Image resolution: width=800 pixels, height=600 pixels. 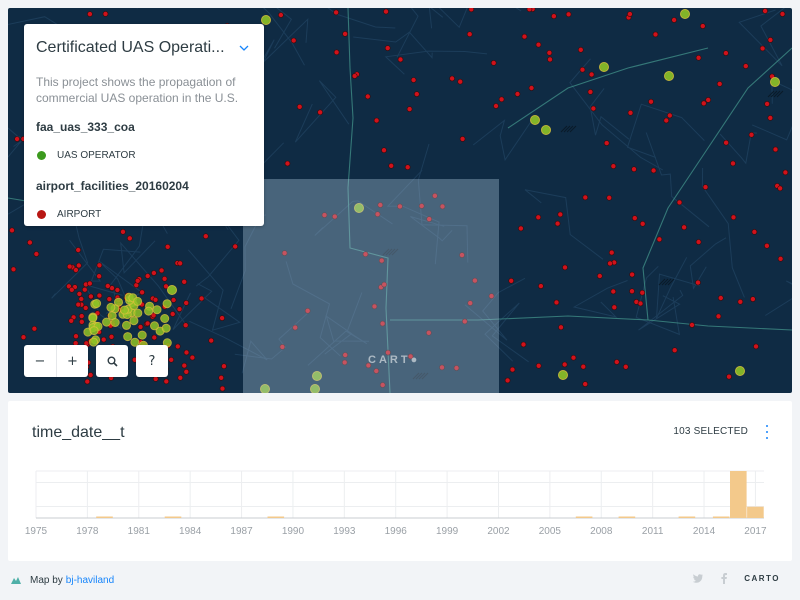 What do you see at coordinates (400, 580) in the screenshot?
I see `footer: Map by bj-haviland CARTO` at bounding box center [400, 580].